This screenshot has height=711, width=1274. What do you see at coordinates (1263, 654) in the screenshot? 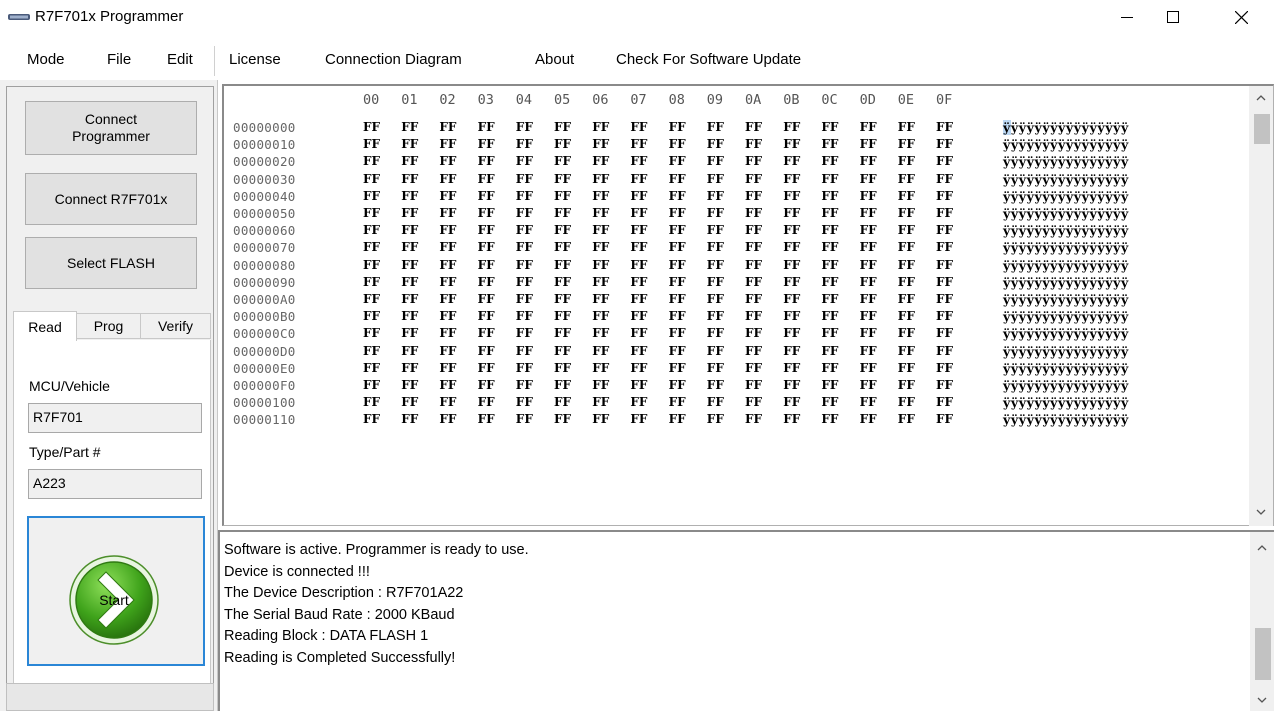
I see `log-scroll-thumb` at bounding box center [1263, 654].